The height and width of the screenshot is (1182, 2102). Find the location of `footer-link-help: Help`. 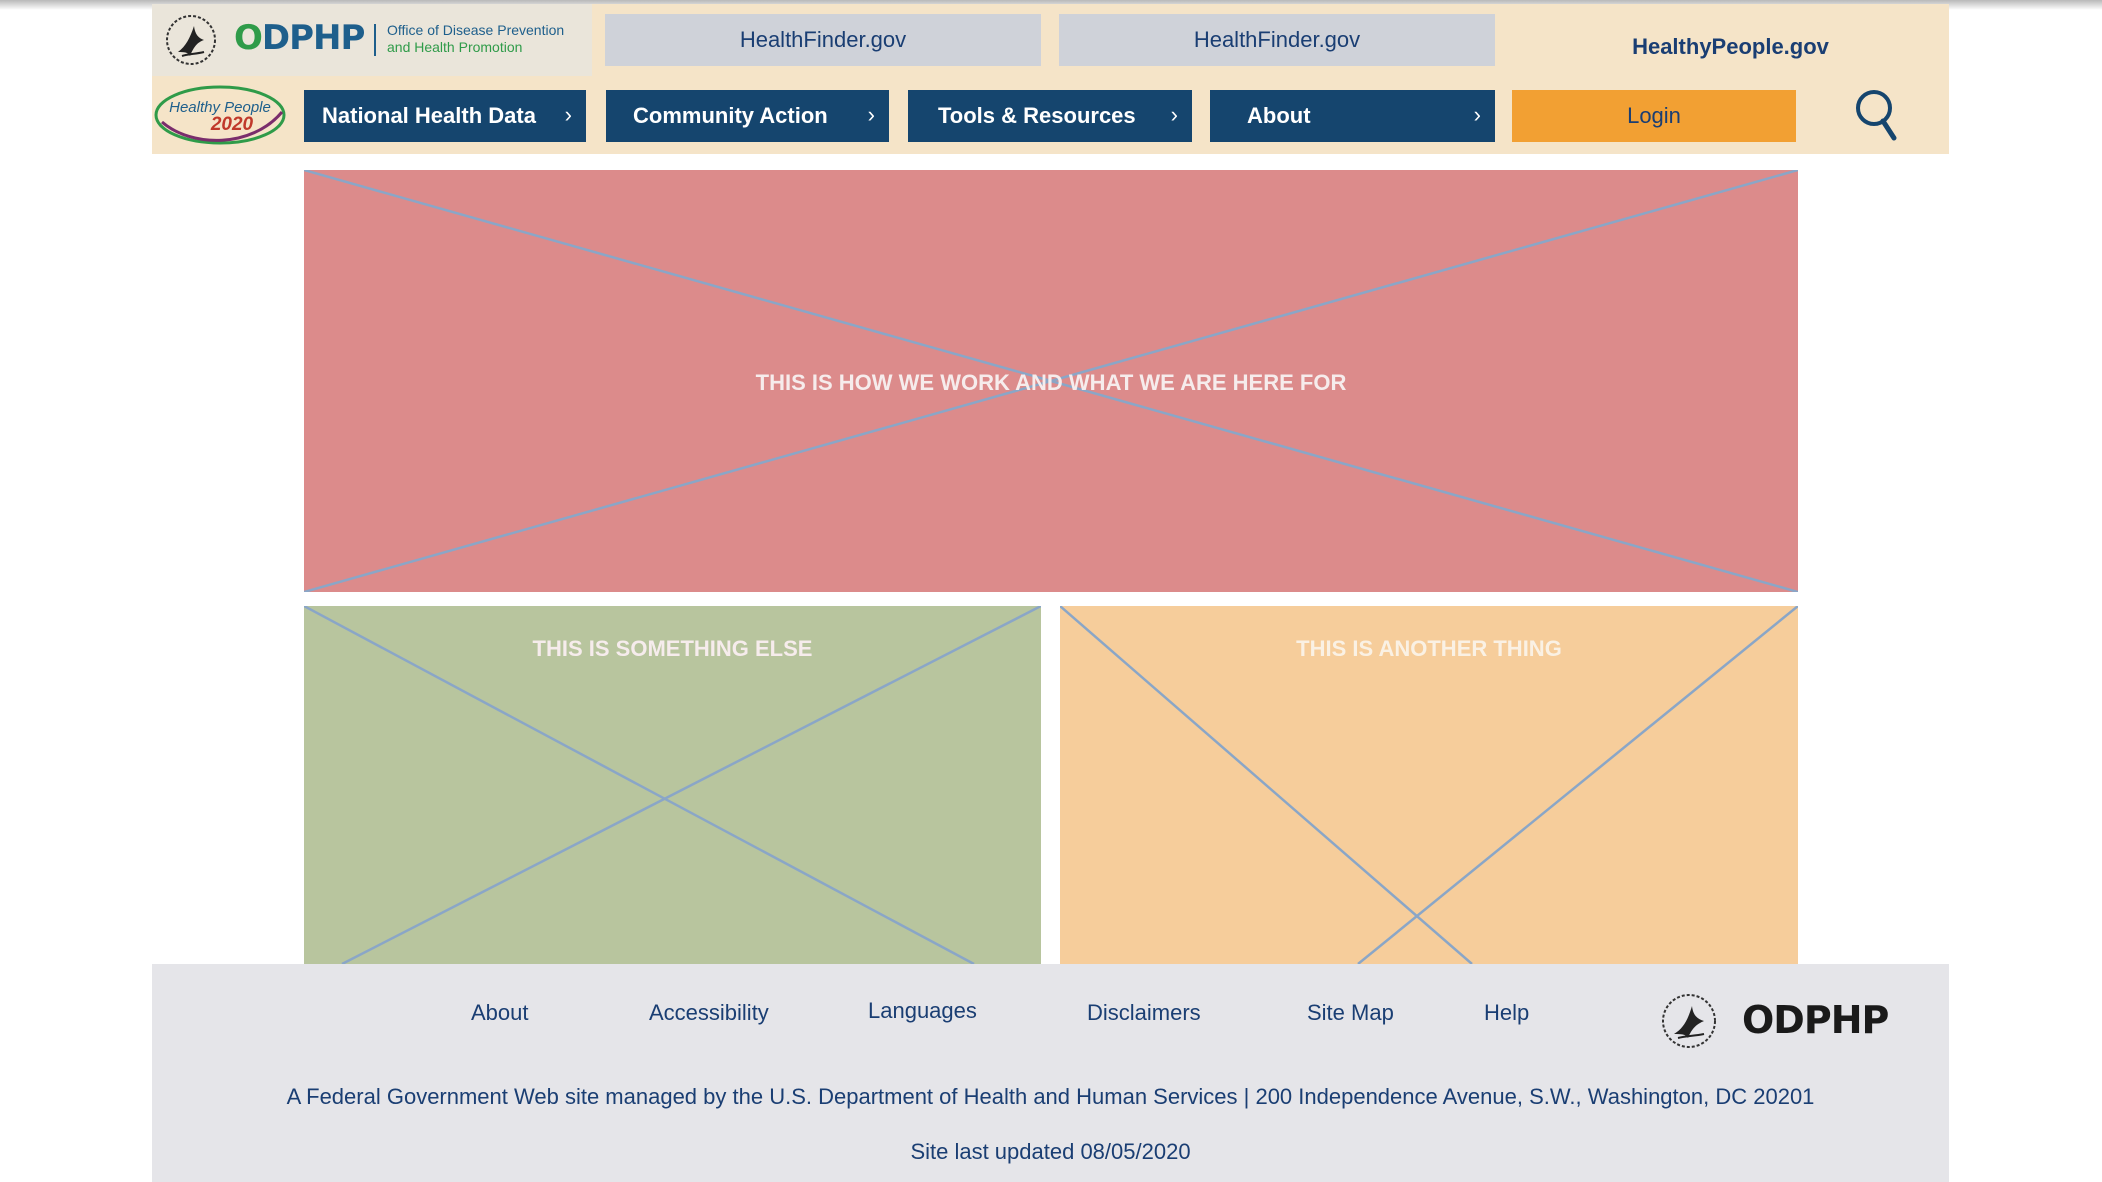

footer-link-help: Help is located at coordinates (1506, 1013).